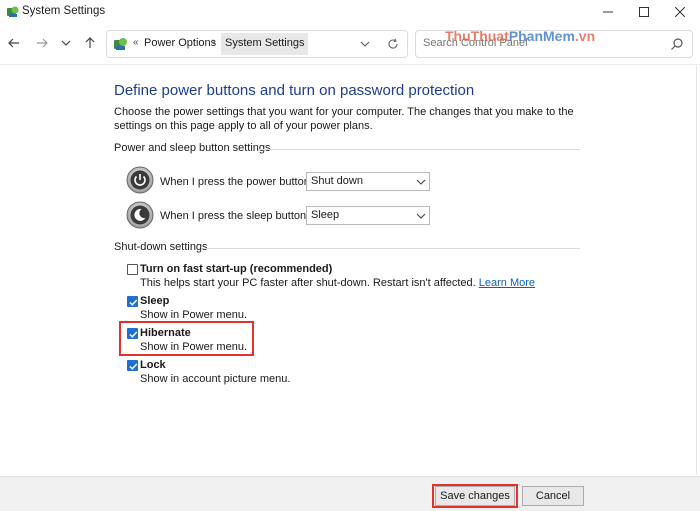 This screenshot has height=511, width=700. What do you see at coordinates (585, 36) in the screenshot?
I see `watermark-part-3: .vn` at bounding box center [585, 36].